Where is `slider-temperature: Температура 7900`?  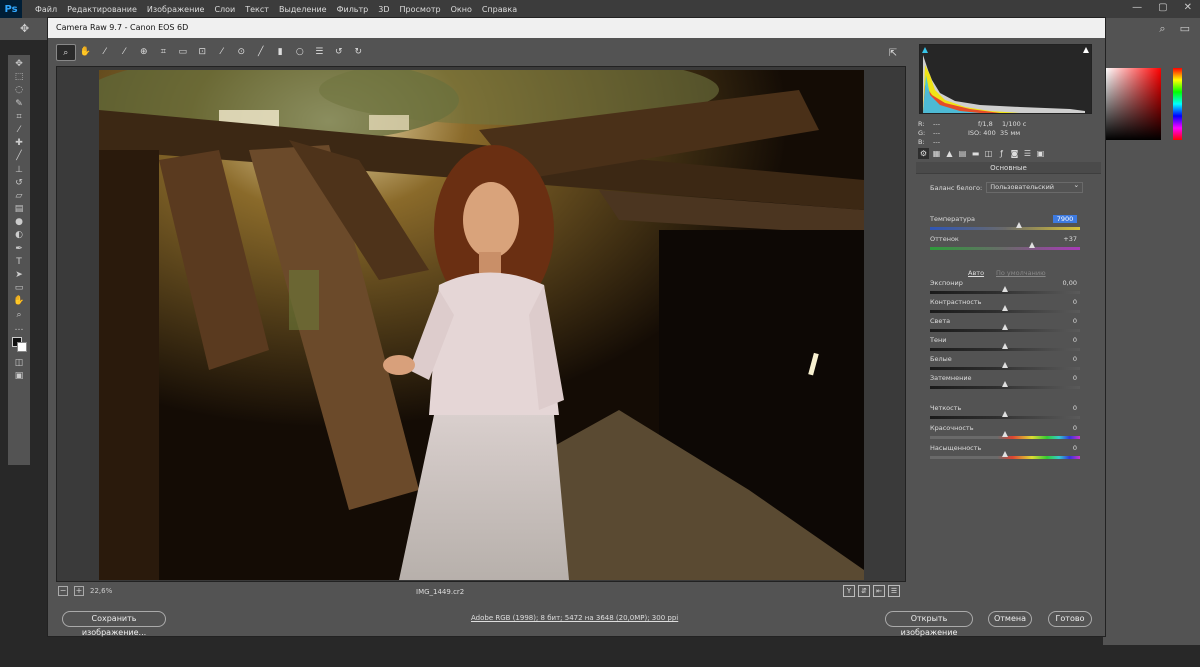 slider-temperature: Температура 7900 is located at coordinates (1005, 225).